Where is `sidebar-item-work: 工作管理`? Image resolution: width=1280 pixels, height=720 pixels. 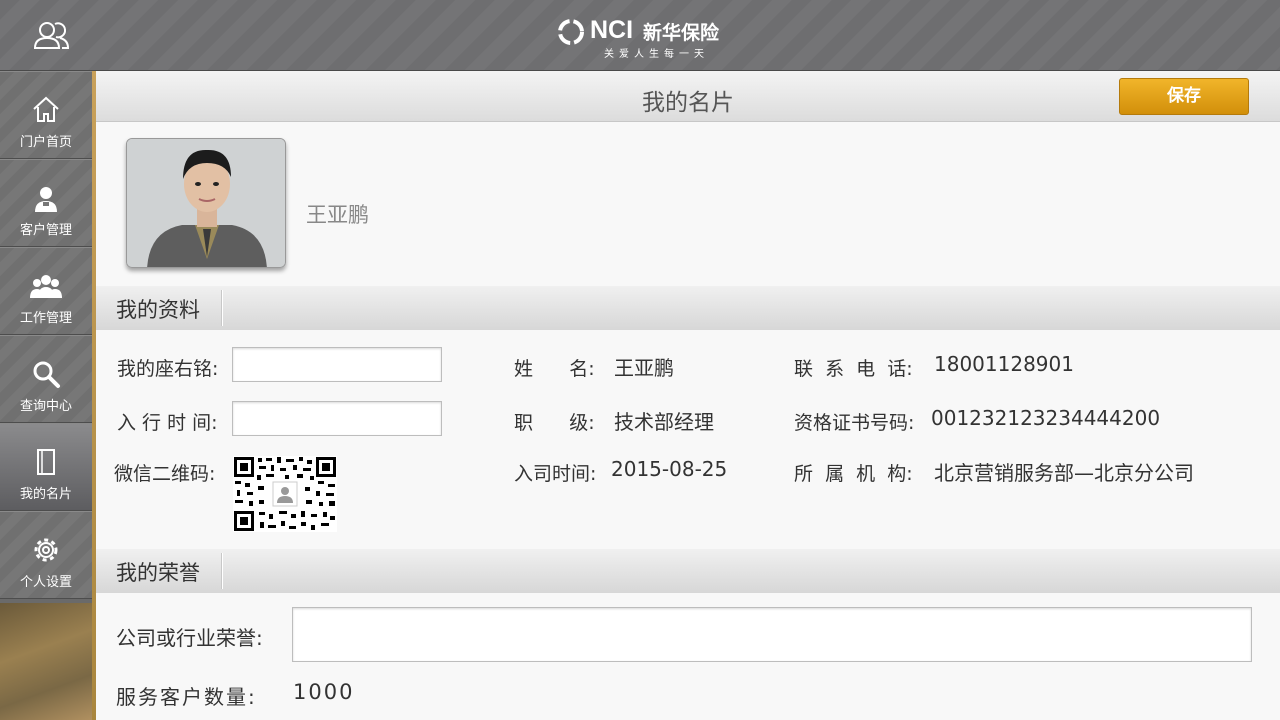 sidebar-item-work: 工作管理 is located at coordinates (46, 291).